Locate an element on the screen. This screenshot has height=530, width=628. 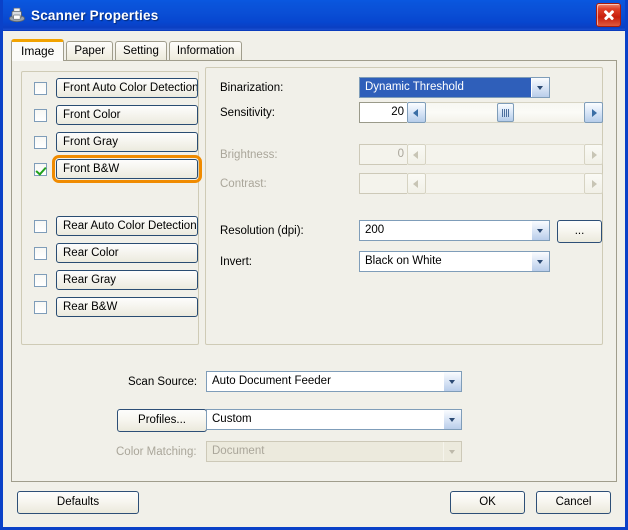
button-front-bw: Front B&W is located at coordinates (127, 169).